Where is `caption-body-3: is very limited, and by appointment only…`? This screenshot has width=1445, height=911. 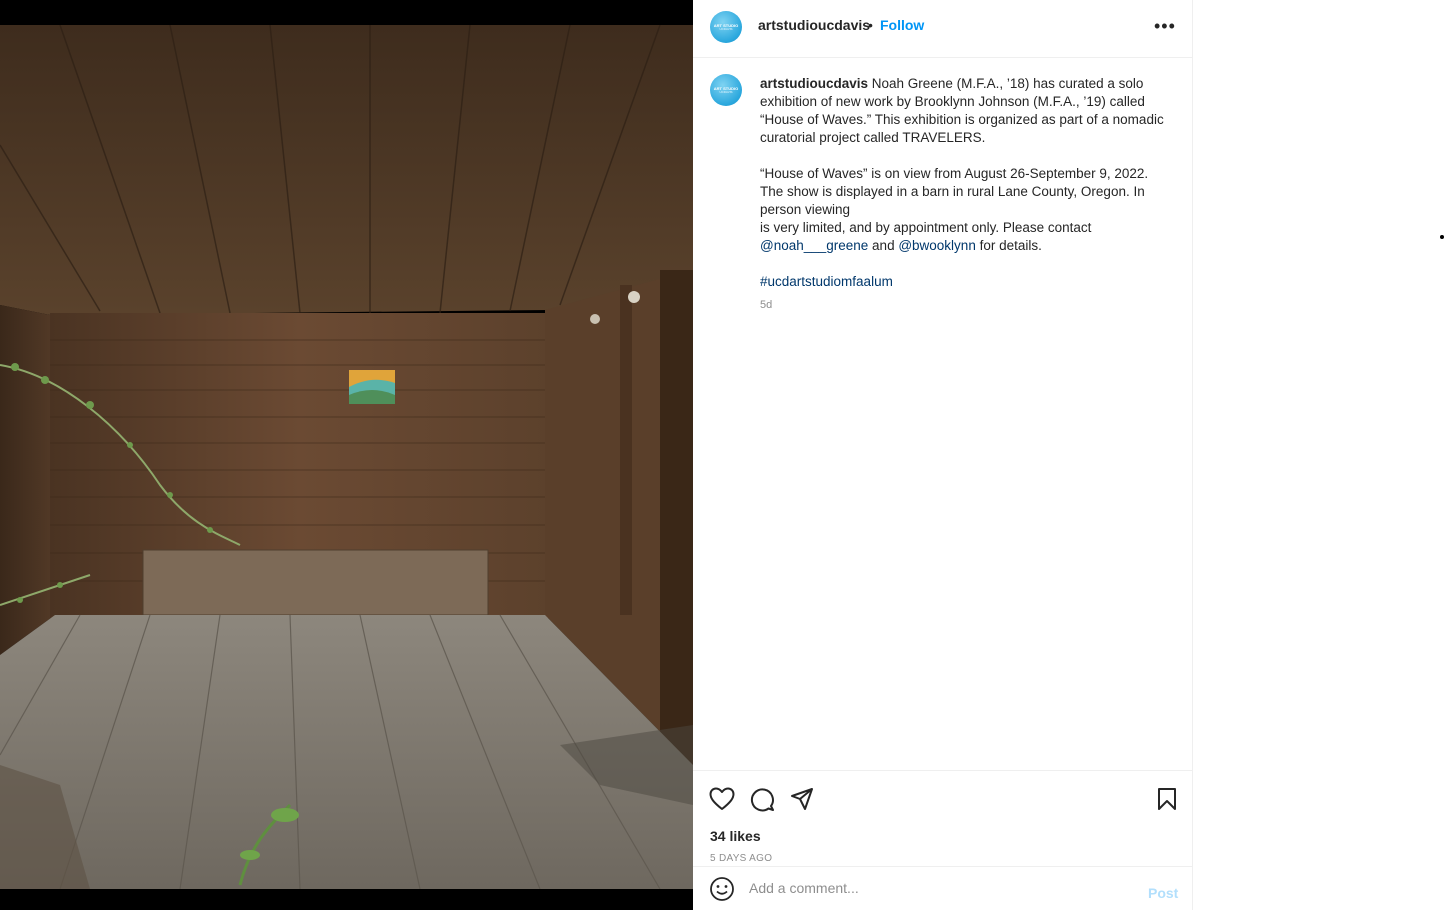 caption-body-3: is very limited, and by appointment only… is located at coordinates (926, 227).